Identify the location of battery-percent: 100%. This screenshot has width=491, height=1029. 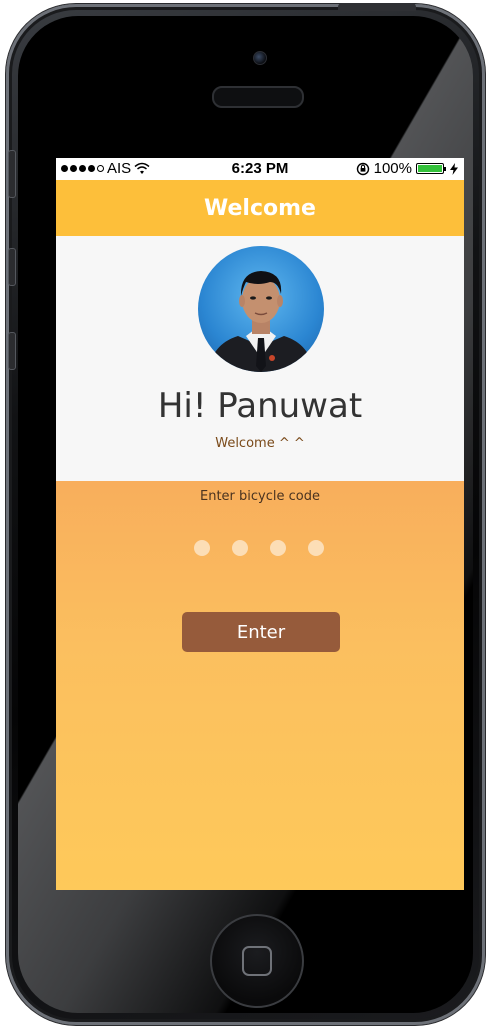
(392, 168).